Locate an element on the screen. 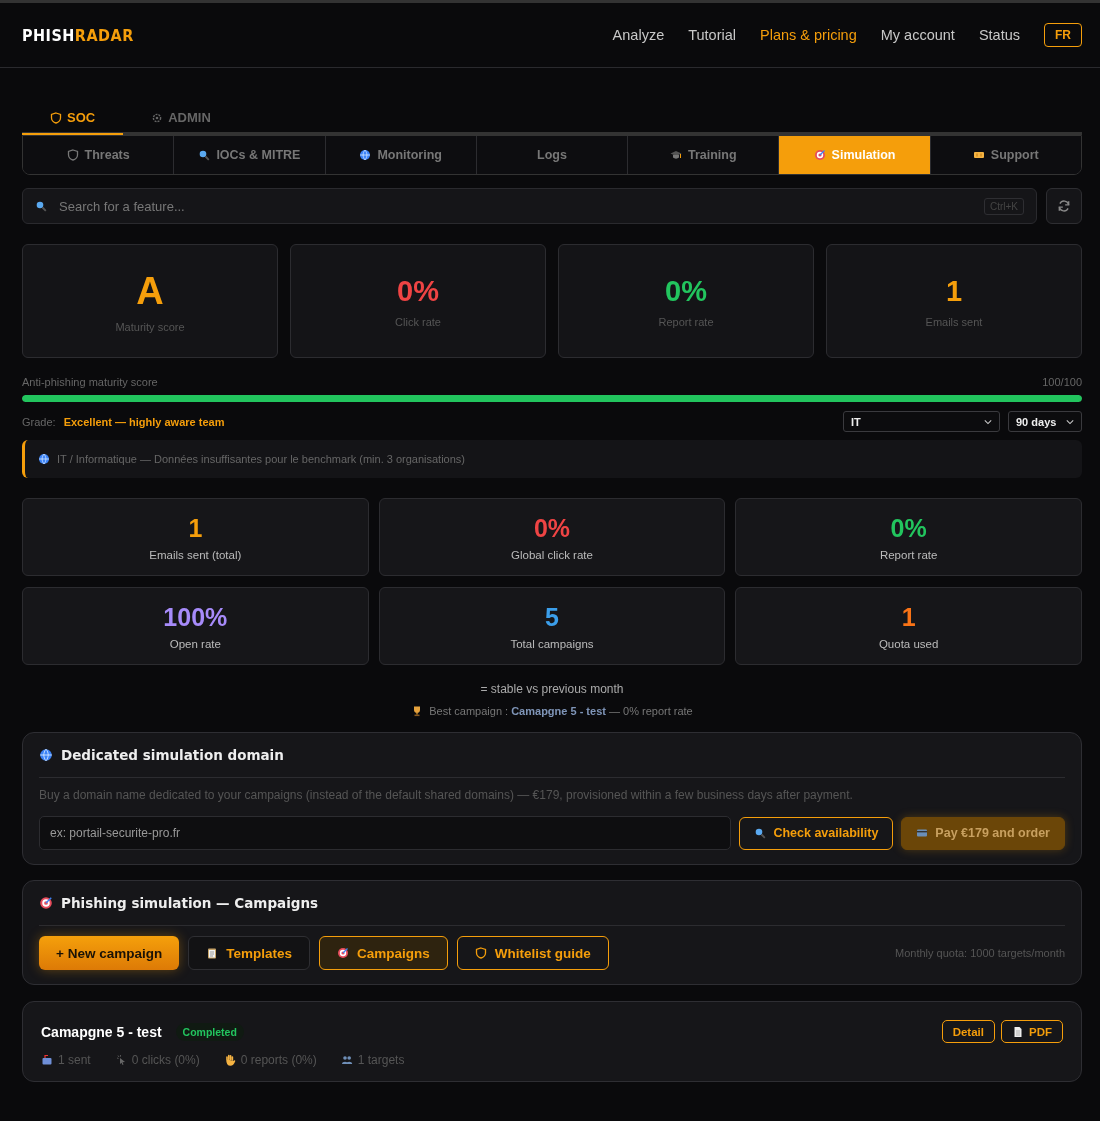 The image size is (1100, 1121). score-value: A is located at coordinates (150, 291).